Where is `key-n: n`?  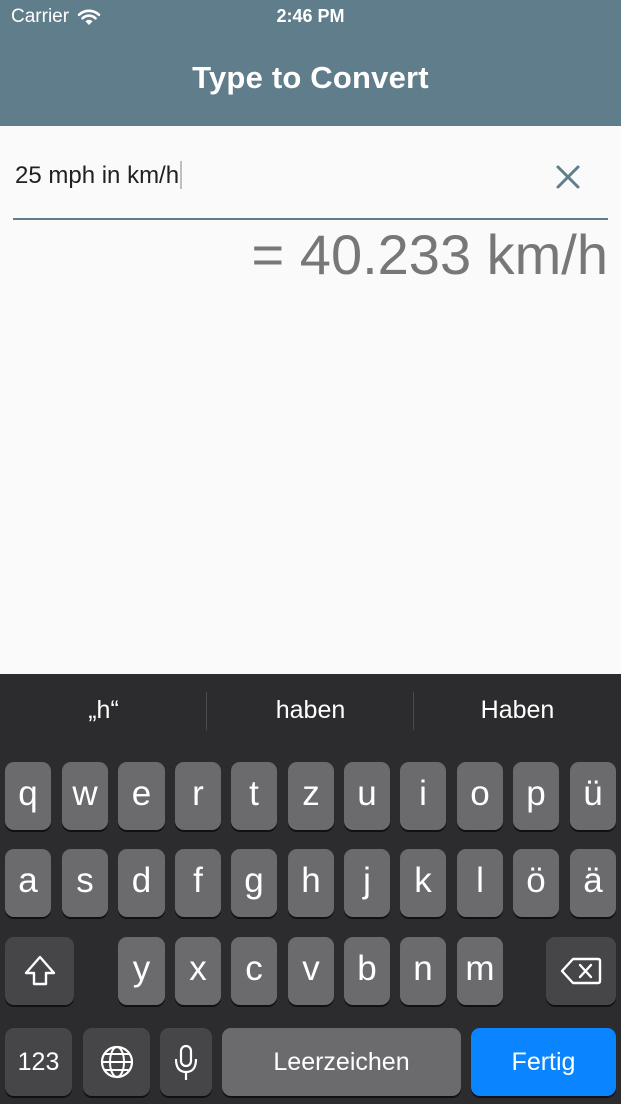 key-n: n is located at coordinates (423, 971).